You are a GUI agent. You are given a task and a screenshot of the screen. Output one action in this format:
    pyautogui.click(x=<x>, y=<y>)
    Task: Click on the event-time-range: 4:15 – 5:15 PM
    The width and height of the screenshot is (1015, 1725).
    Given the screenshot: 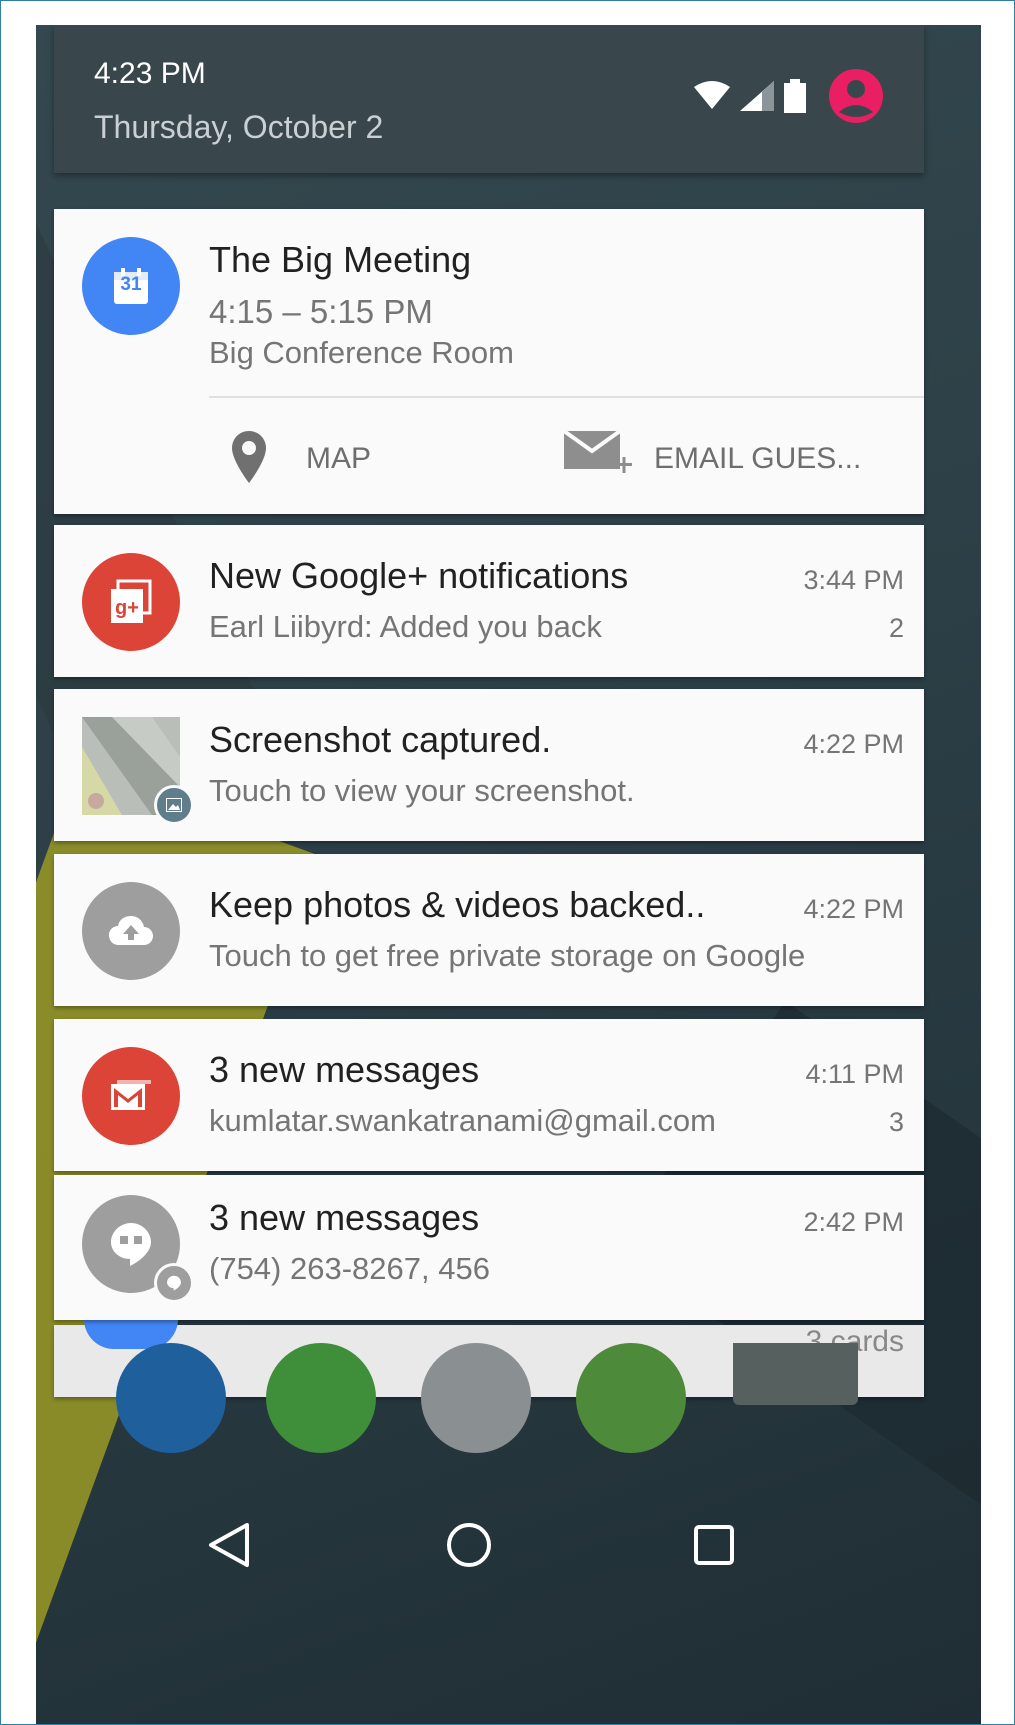 What is the action you would take?
    pyautogui.click(x=321, y=311)
    